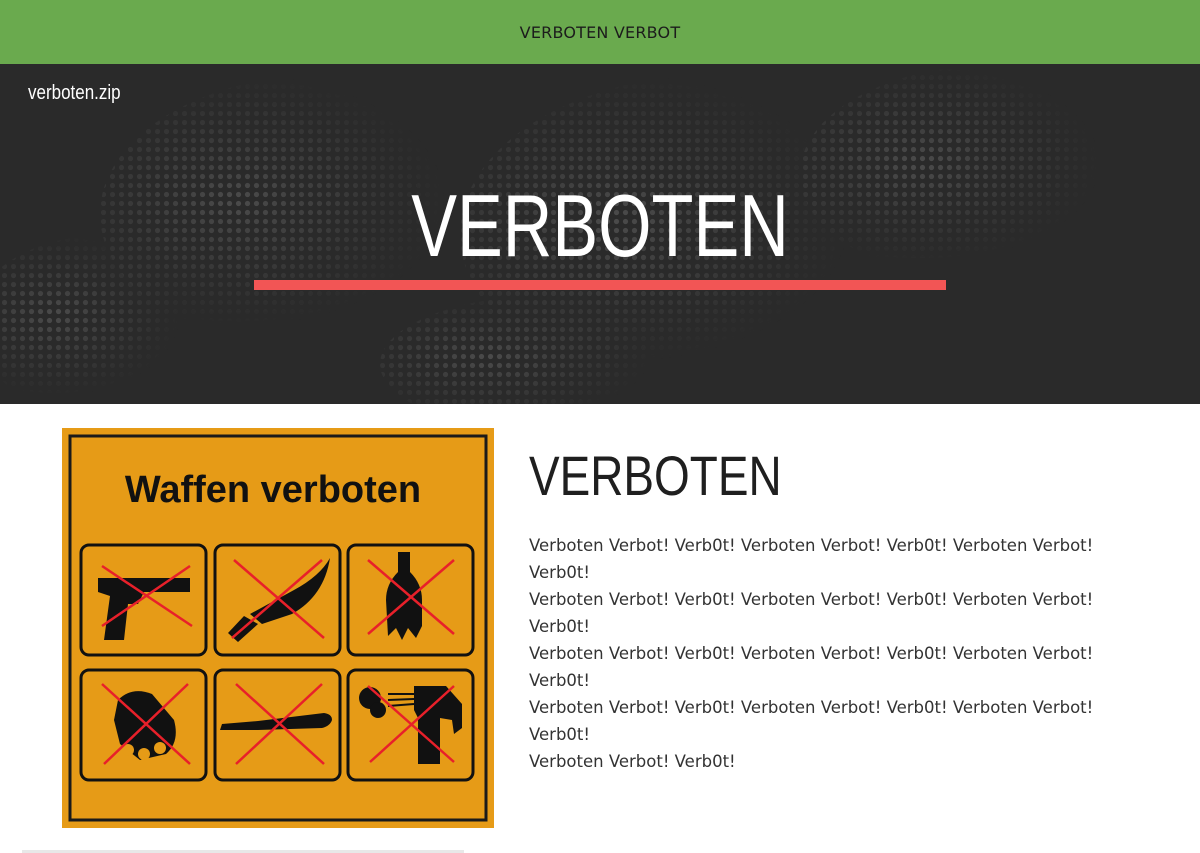  I want to click on section-title: VERBOTEN, so click(655, 475).